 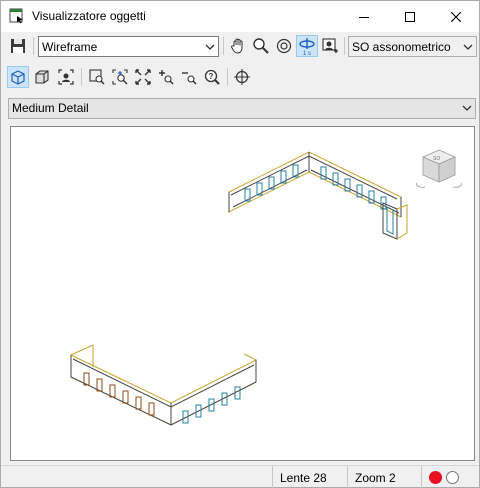 I want to click on camera-button, so click(x=330, y=46).